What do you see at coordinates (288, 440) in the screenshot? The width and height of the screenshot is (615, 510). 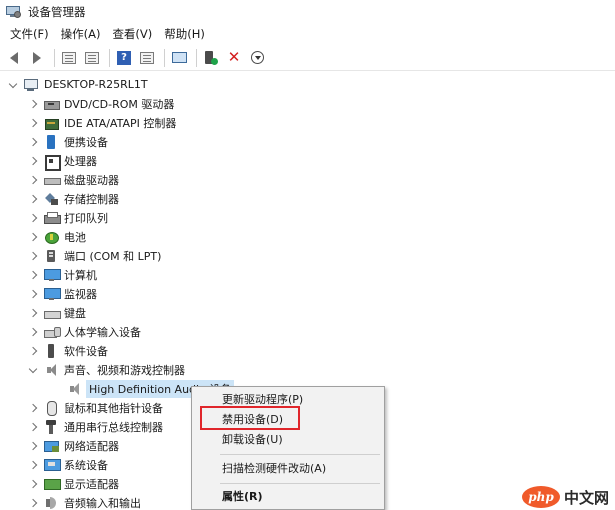 I see `menu-uninstall-device: 卸载设备(U)` at bounding box center [288, 440].